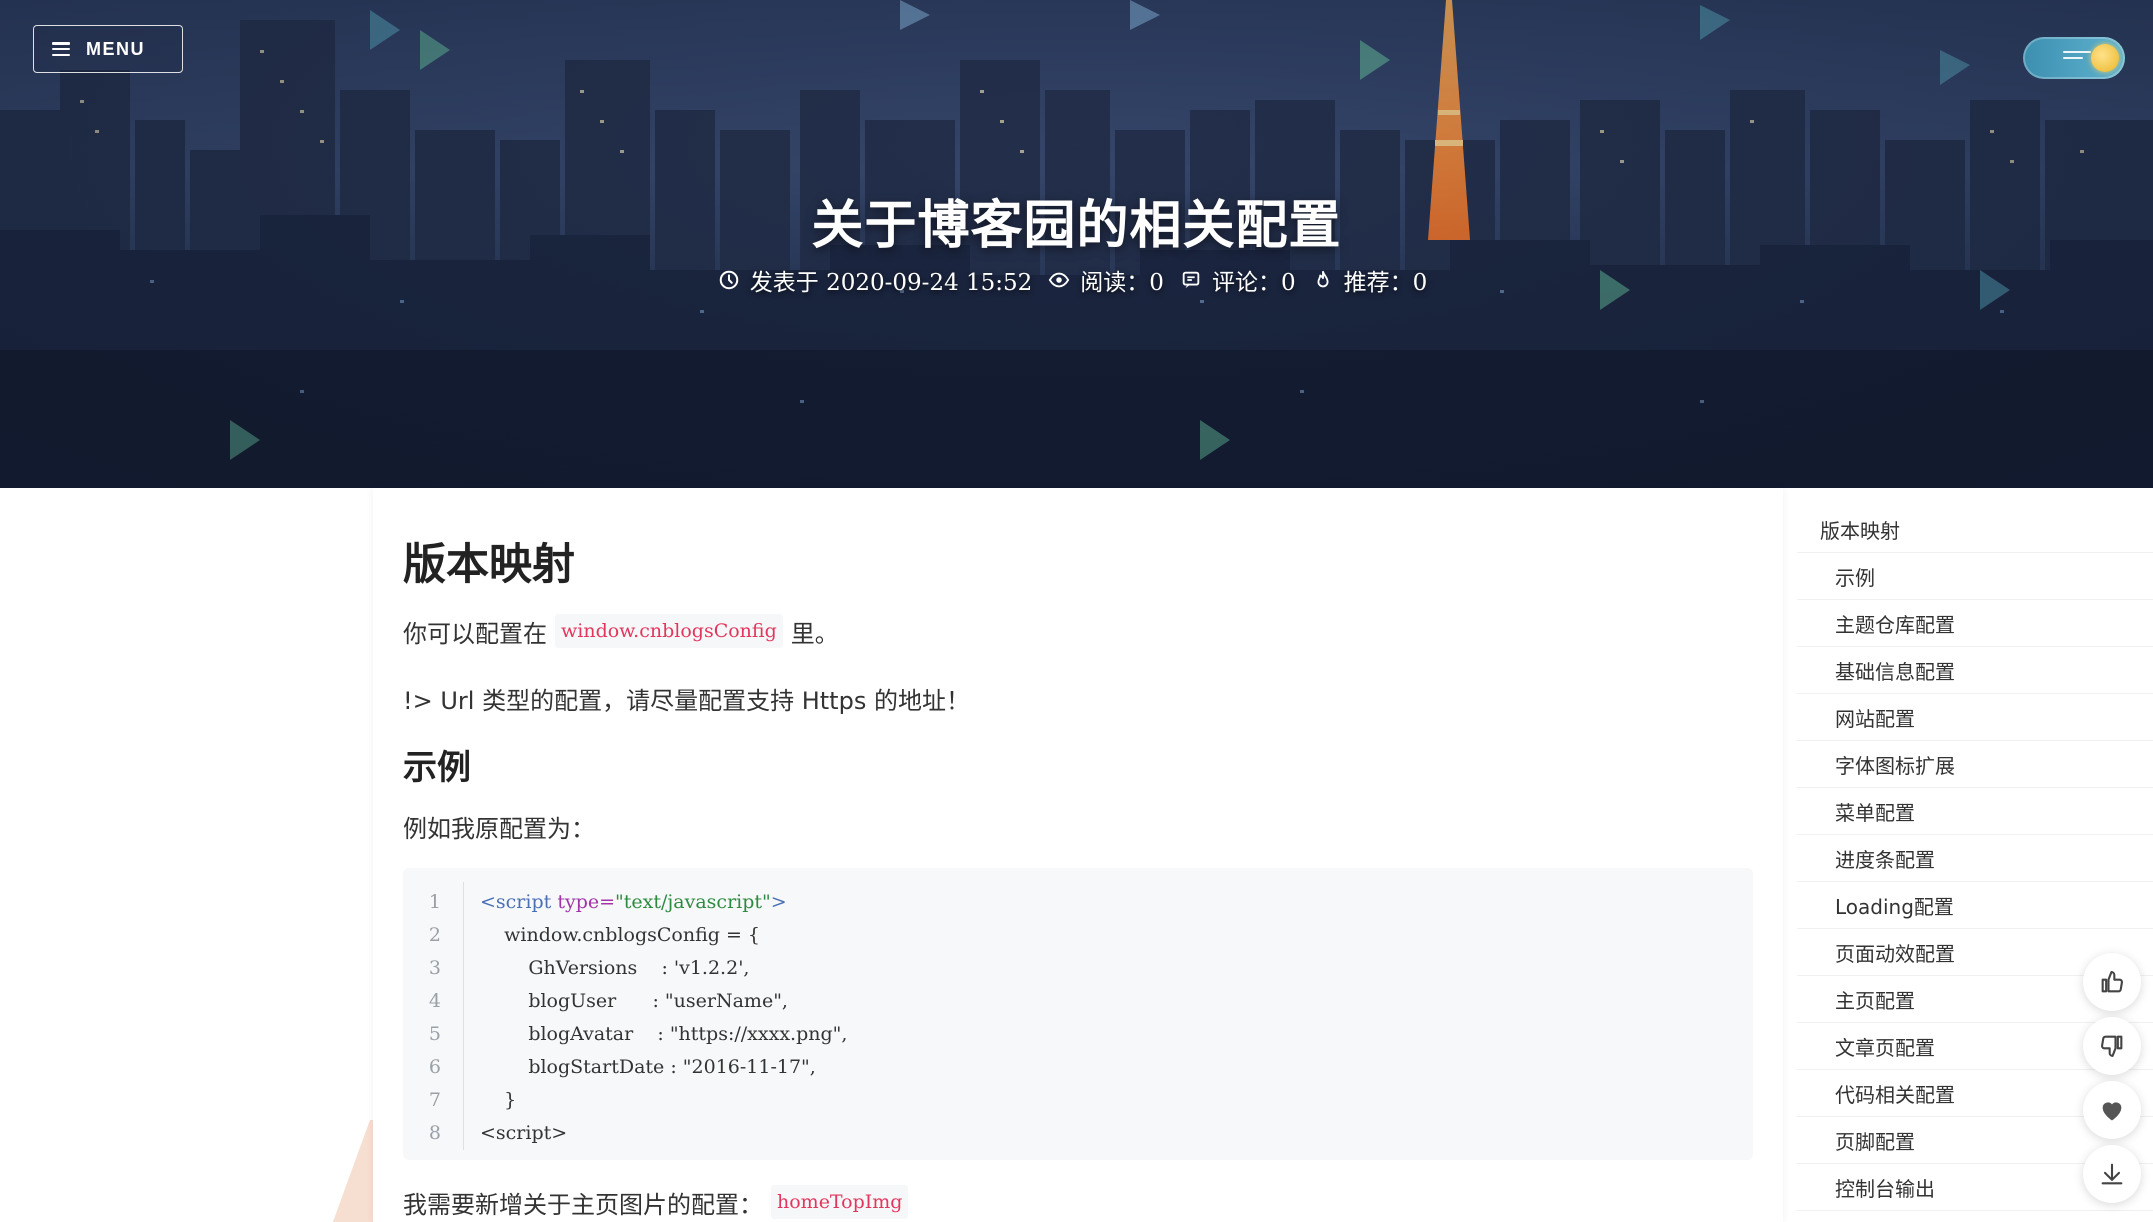 The image size is (2153, 1222). What do you see at coordinates (475, 633) in the screenshot?
I see `paragraph-text: 你可以配置在` at bounding box center [475, 633].